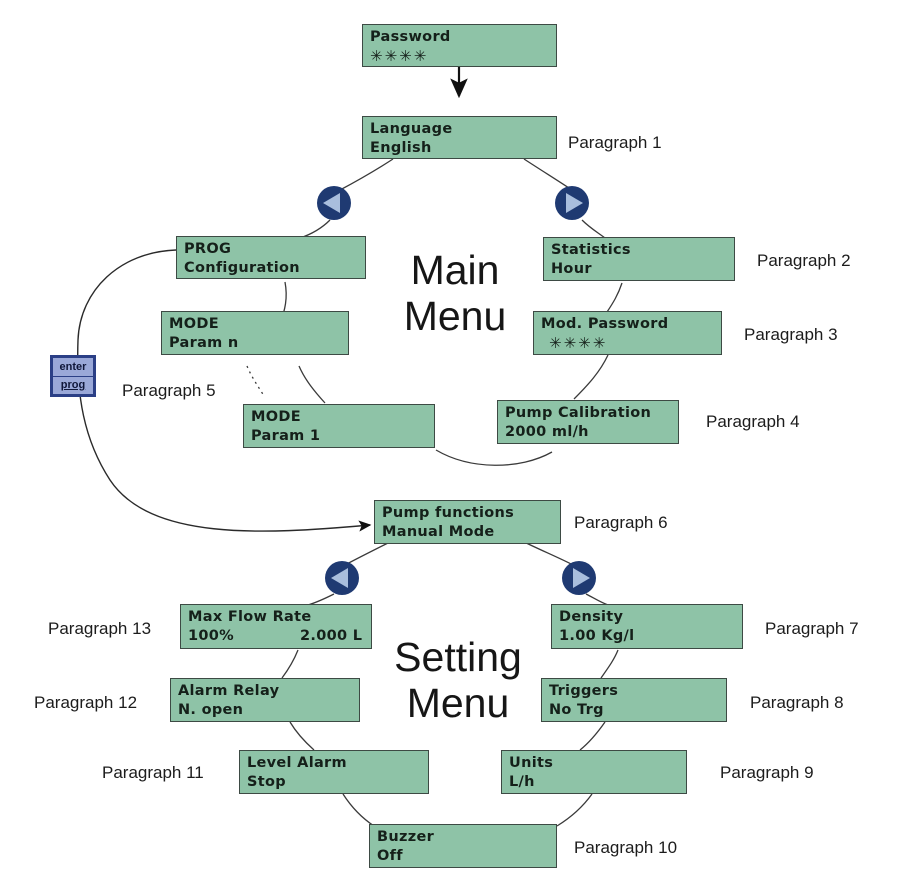 Image resolution: width=898 pixels, height=883 pixels. What do you see at coordinates (594, 772) in the screenshot?
I see `screen-units: Units L/h` at bounding box center [594, 772].